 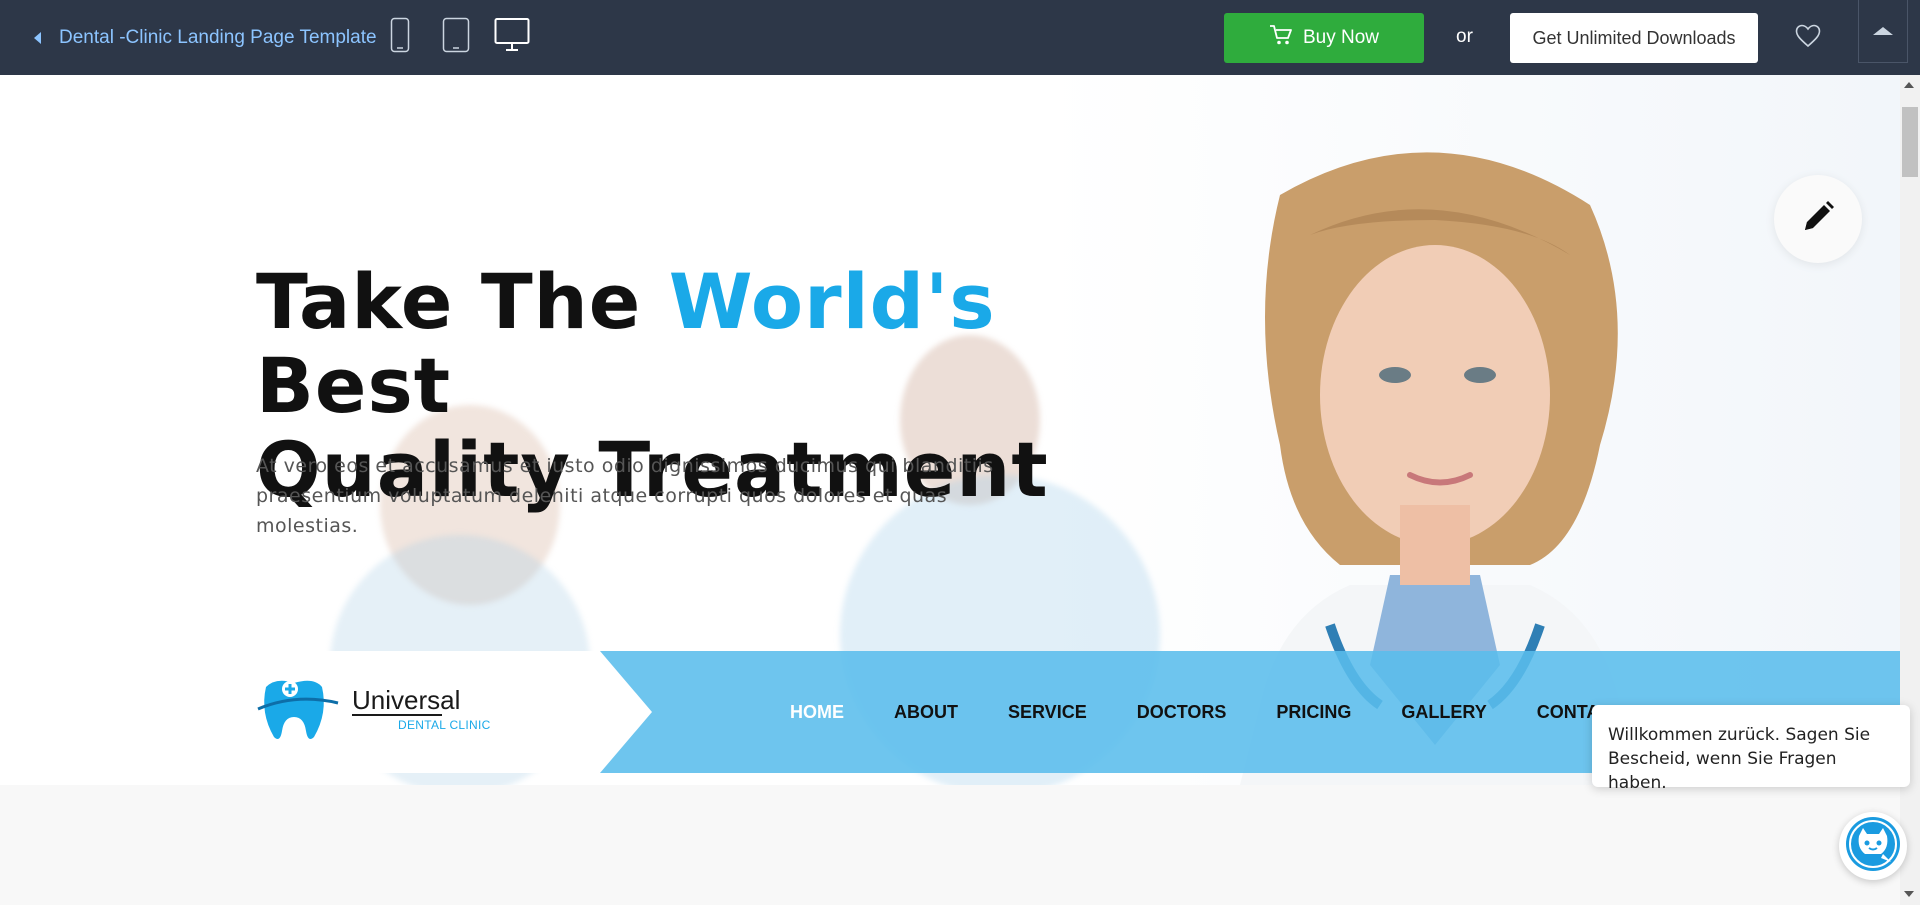 What do you see at coordinates (1634, 38) in the screenshot?
I see `get-unlimited-downloads-button: Get Unlimited Downloads` at bounding box center [1634, 38].